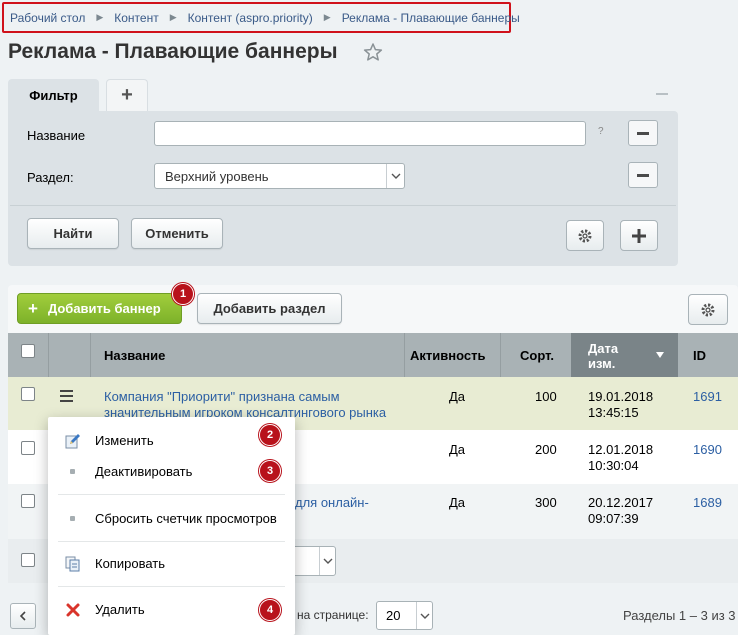 This screenshot has width=738, height=635. Describe the element at coordinates (136, 18) in the screenshot. I see `breadcrumb-item-content: Контент` at that location.